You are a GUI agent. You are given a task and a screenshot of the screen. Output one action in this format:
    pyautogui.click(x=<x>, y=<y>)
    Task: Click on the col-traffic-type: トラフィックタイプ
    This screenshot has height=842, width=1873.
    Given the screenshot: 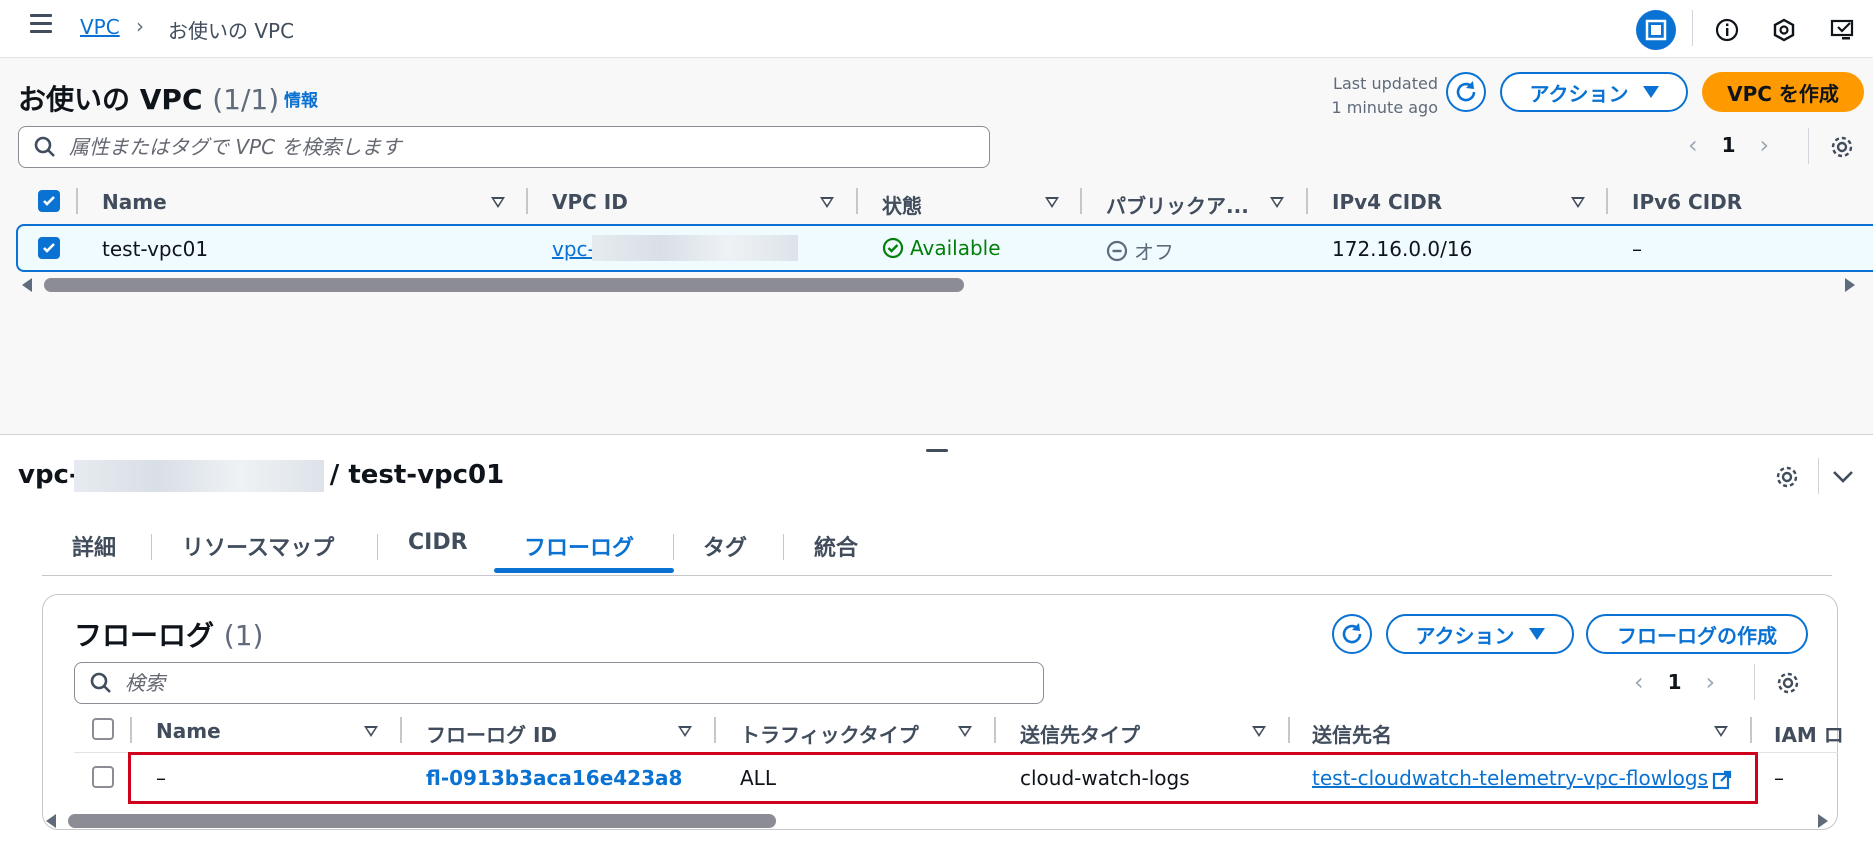 What is the action you would take?
    pyautogui.click(x=829, y=733)
    